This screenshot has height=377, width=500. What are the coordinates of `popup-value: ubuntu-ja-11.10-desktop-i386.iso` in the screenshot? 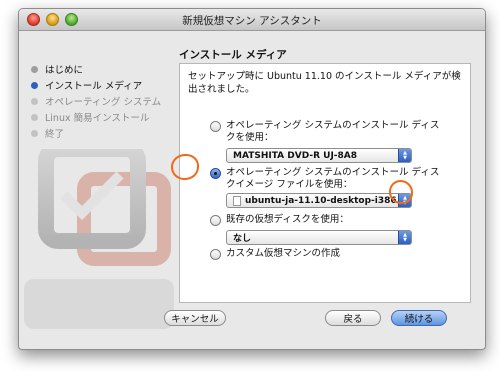 It's located at (328, 200).